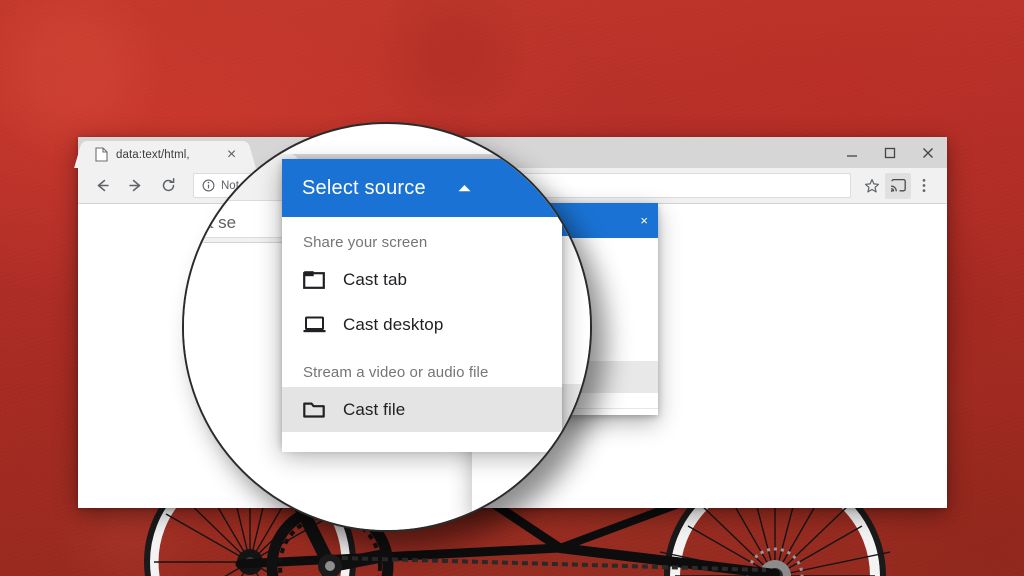 The image size is (1024, 576). Describe the element at coordinates (422, 409) in the screenshot. I see `menu-item-cast-file: Cast file` at that location.